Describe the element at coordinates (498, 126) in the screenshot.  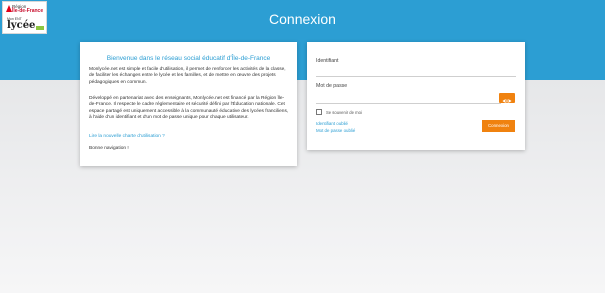
I see `connexion-button: Connexion` at that location.